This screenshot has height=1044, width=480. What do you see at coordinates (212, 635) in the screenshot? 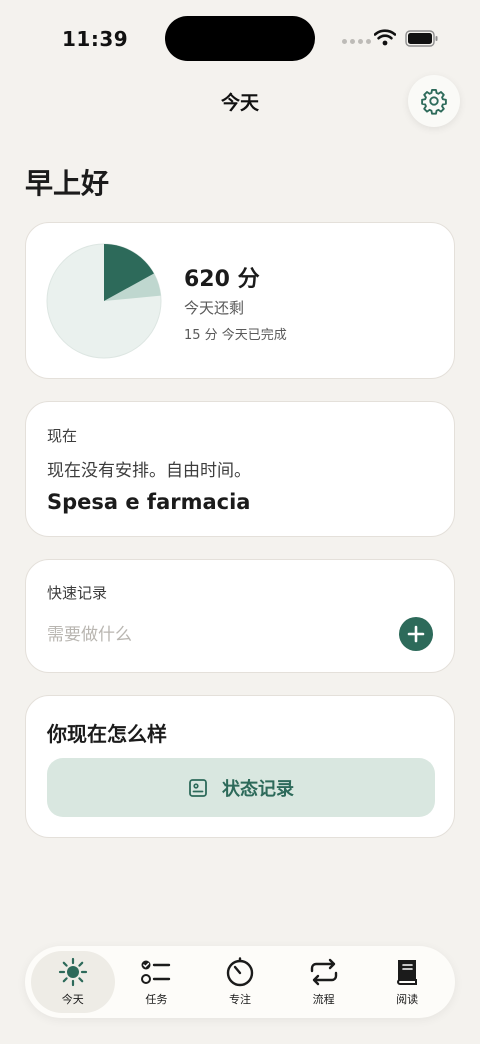
I see `quick-log-input` at bounding box center [212, 635].